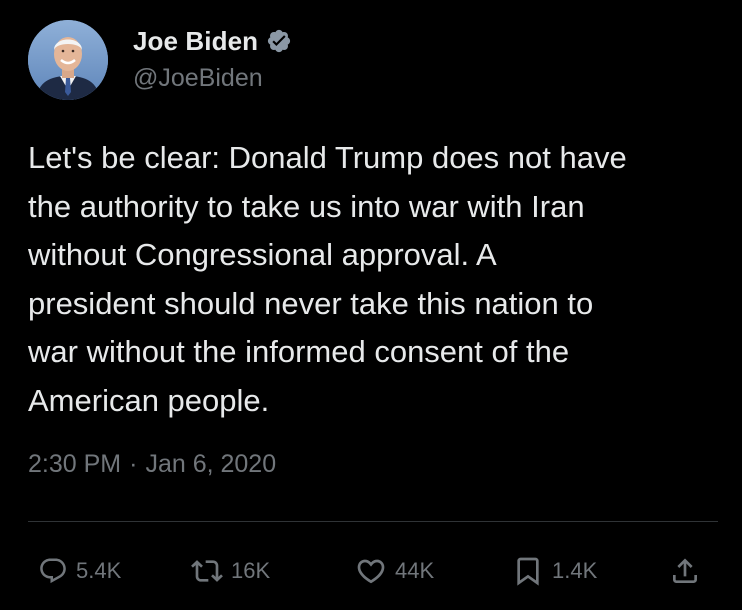 This screenshot has height=610, width=742. What do you see at coordinates (75, 464) in the screenshot?
I see `tweet-time: 2:30 PM` at bounding box center [75, 464].